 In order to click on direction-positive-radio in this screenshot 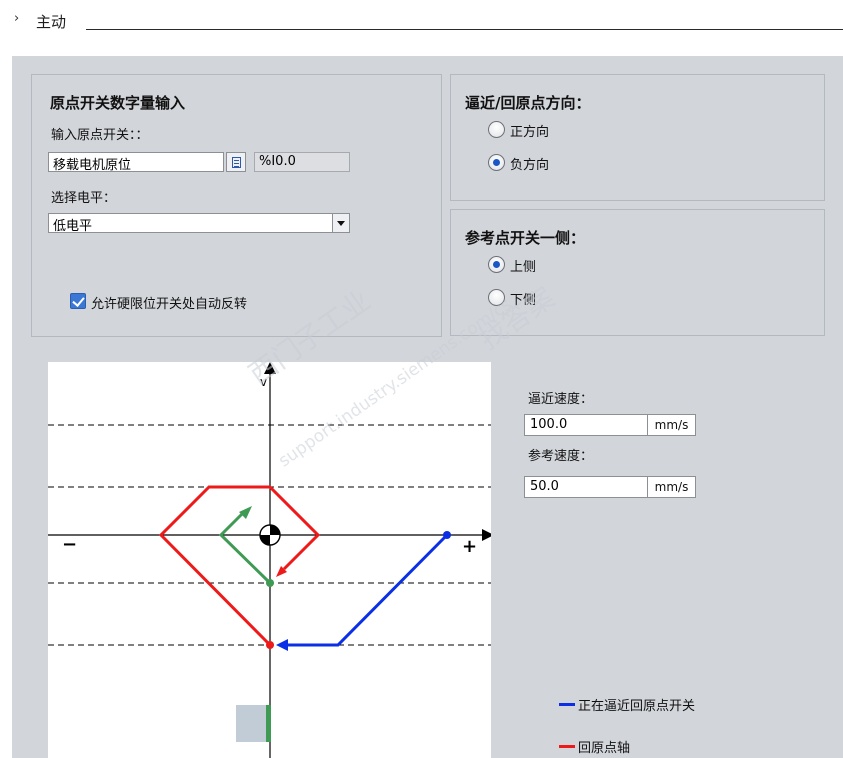, I will do `click(496, 129)`.